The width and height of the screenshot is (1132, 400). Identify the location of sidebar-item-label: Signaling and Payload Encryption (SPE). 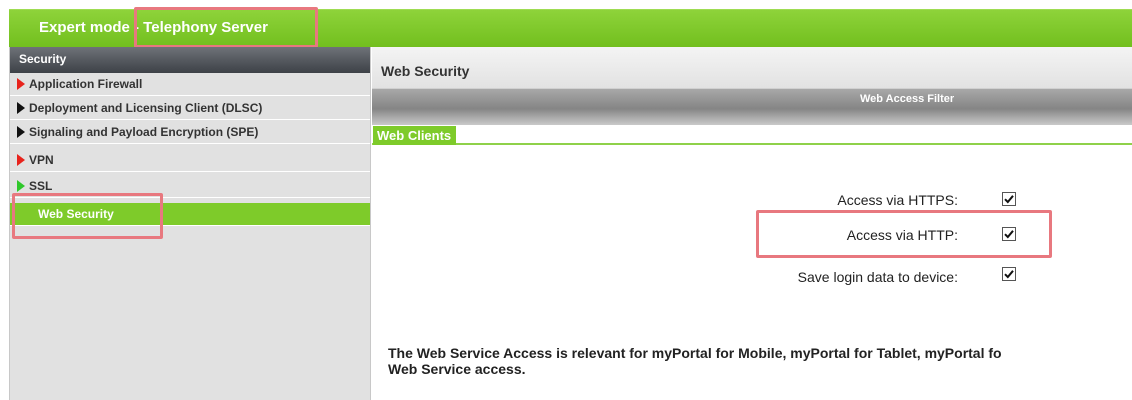
(144, 132).